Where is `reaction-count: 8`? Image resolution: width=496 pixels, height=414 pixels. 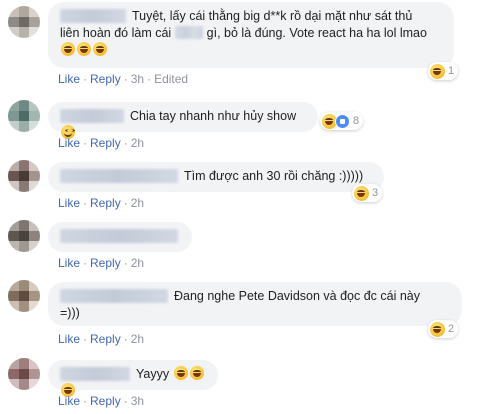 reaction-count: 8 is located at coordinates (342, 121).